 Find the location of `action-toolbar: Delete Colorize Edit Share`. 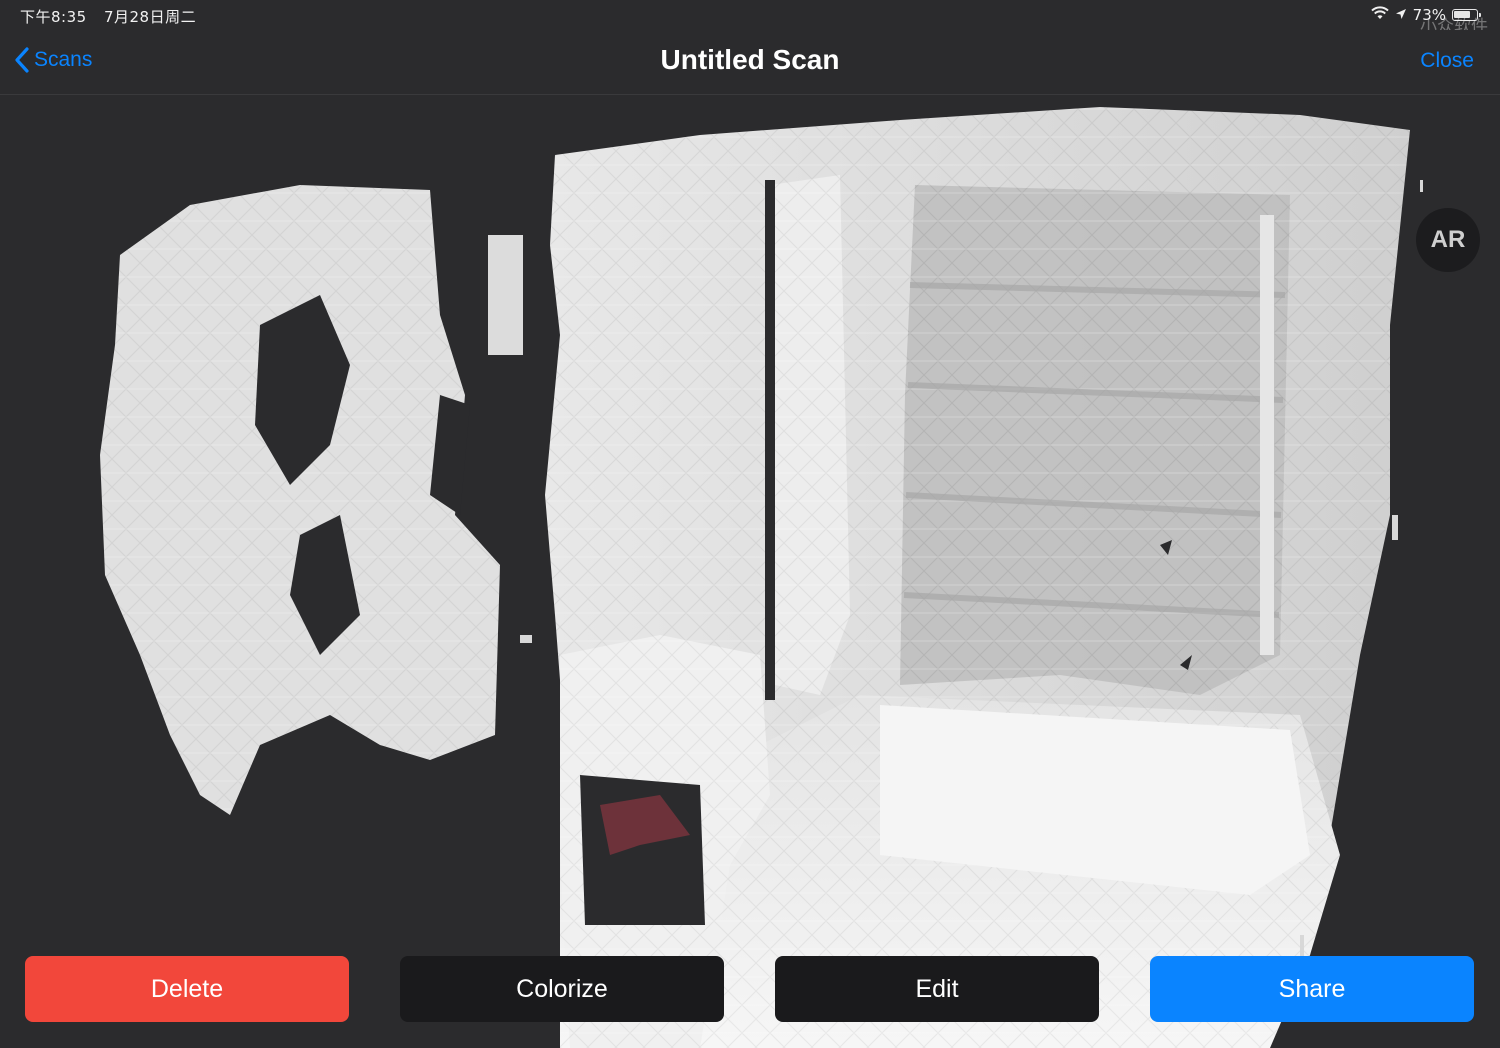

action-toolbar: Delete Colorize Edit Share is located at coordinates (750, 990).